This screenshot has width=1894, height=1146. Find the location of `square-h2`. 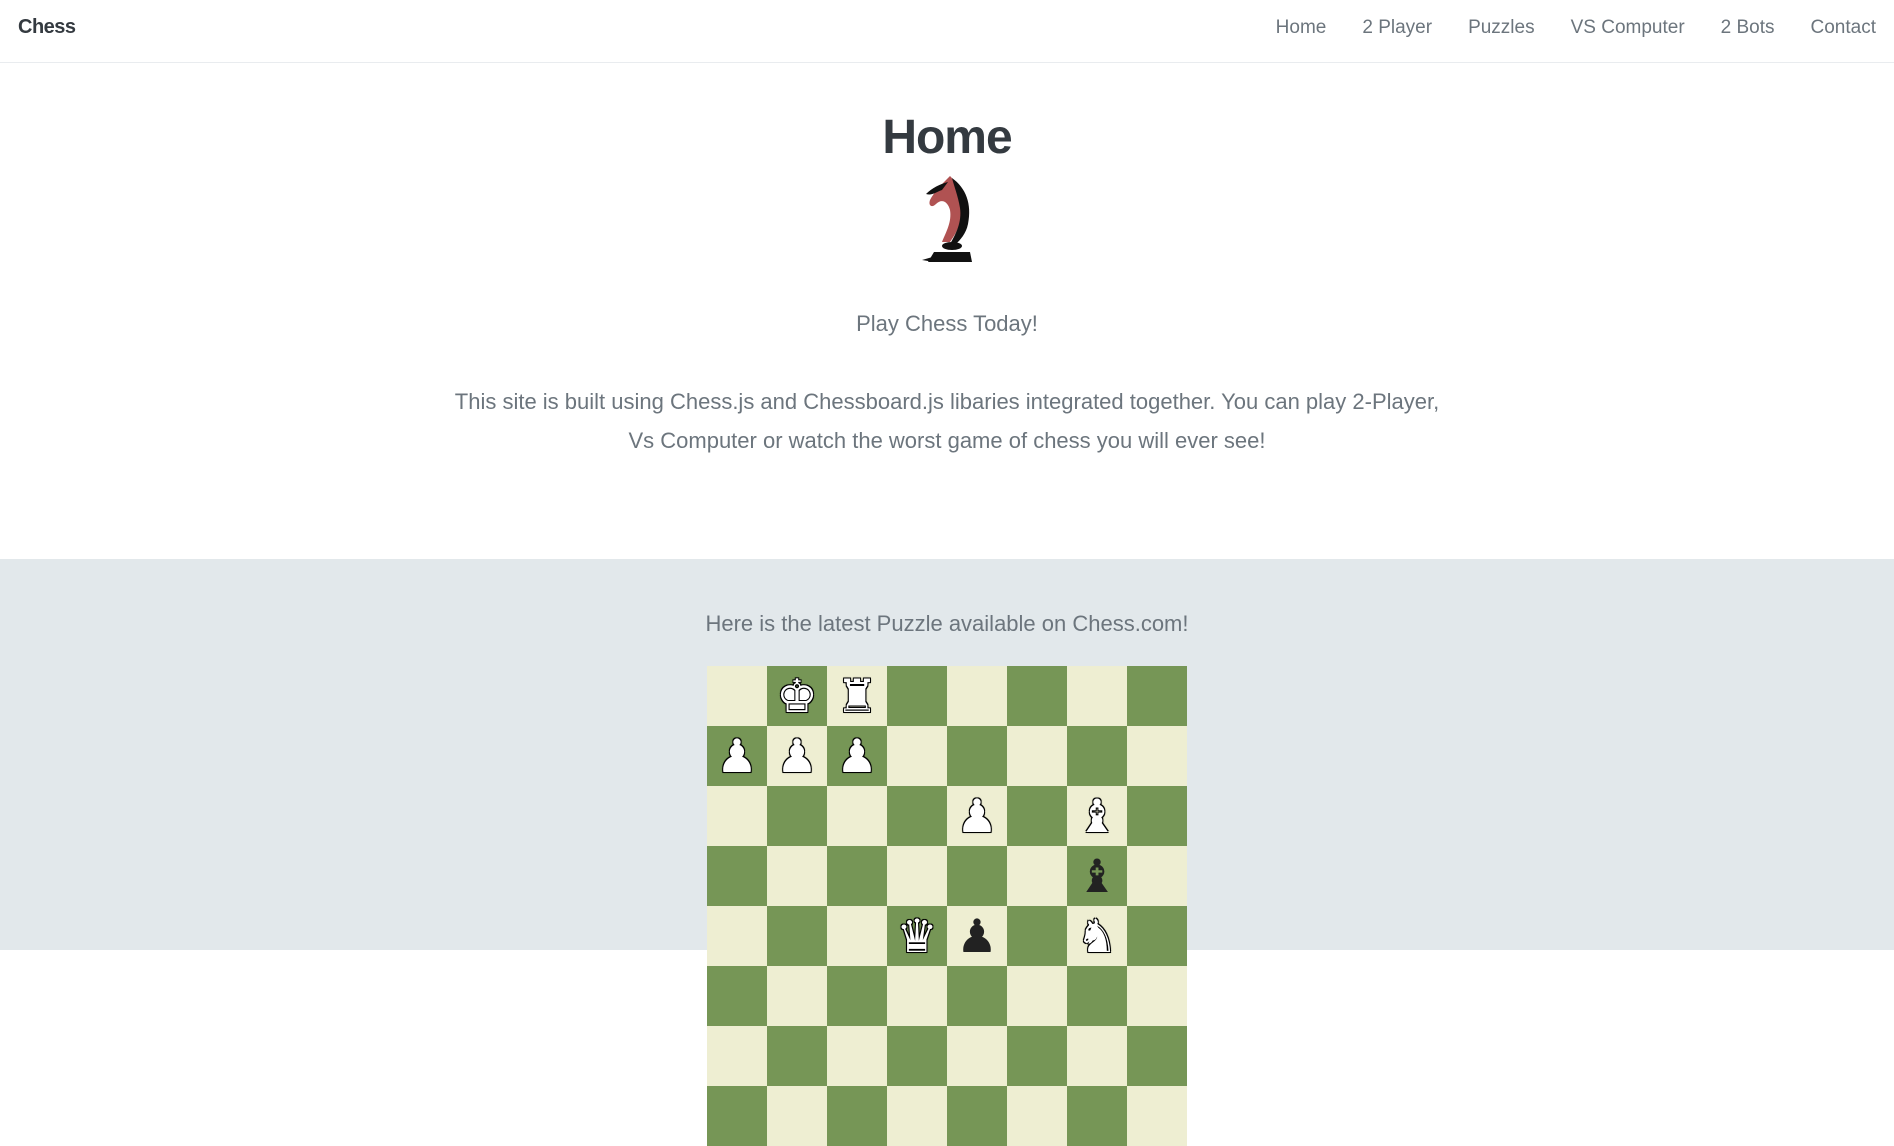

square-h2 is located at coordinates (1157, 1056).